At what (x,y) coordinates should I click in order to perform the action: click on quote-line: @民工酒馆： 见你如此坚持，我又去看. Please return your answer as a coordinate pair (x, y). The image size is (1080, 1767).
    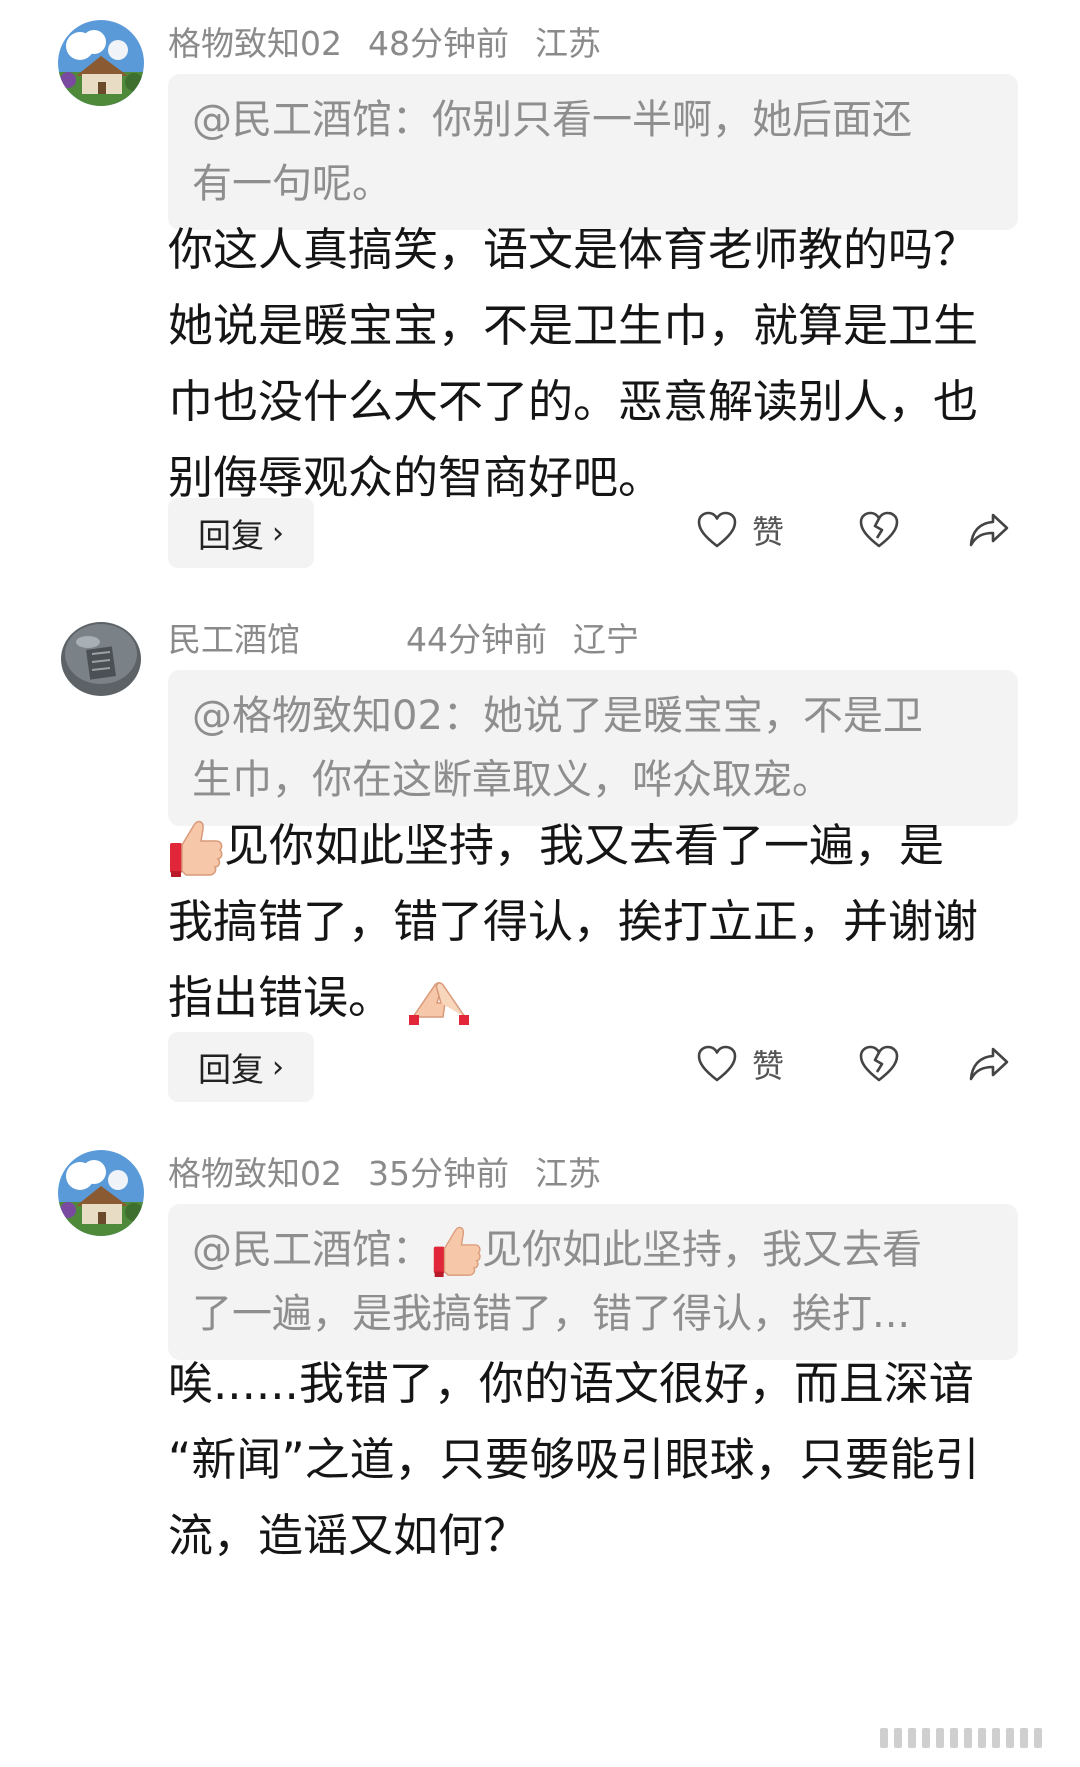
    Looking at the image, I should click on (593, 1250).